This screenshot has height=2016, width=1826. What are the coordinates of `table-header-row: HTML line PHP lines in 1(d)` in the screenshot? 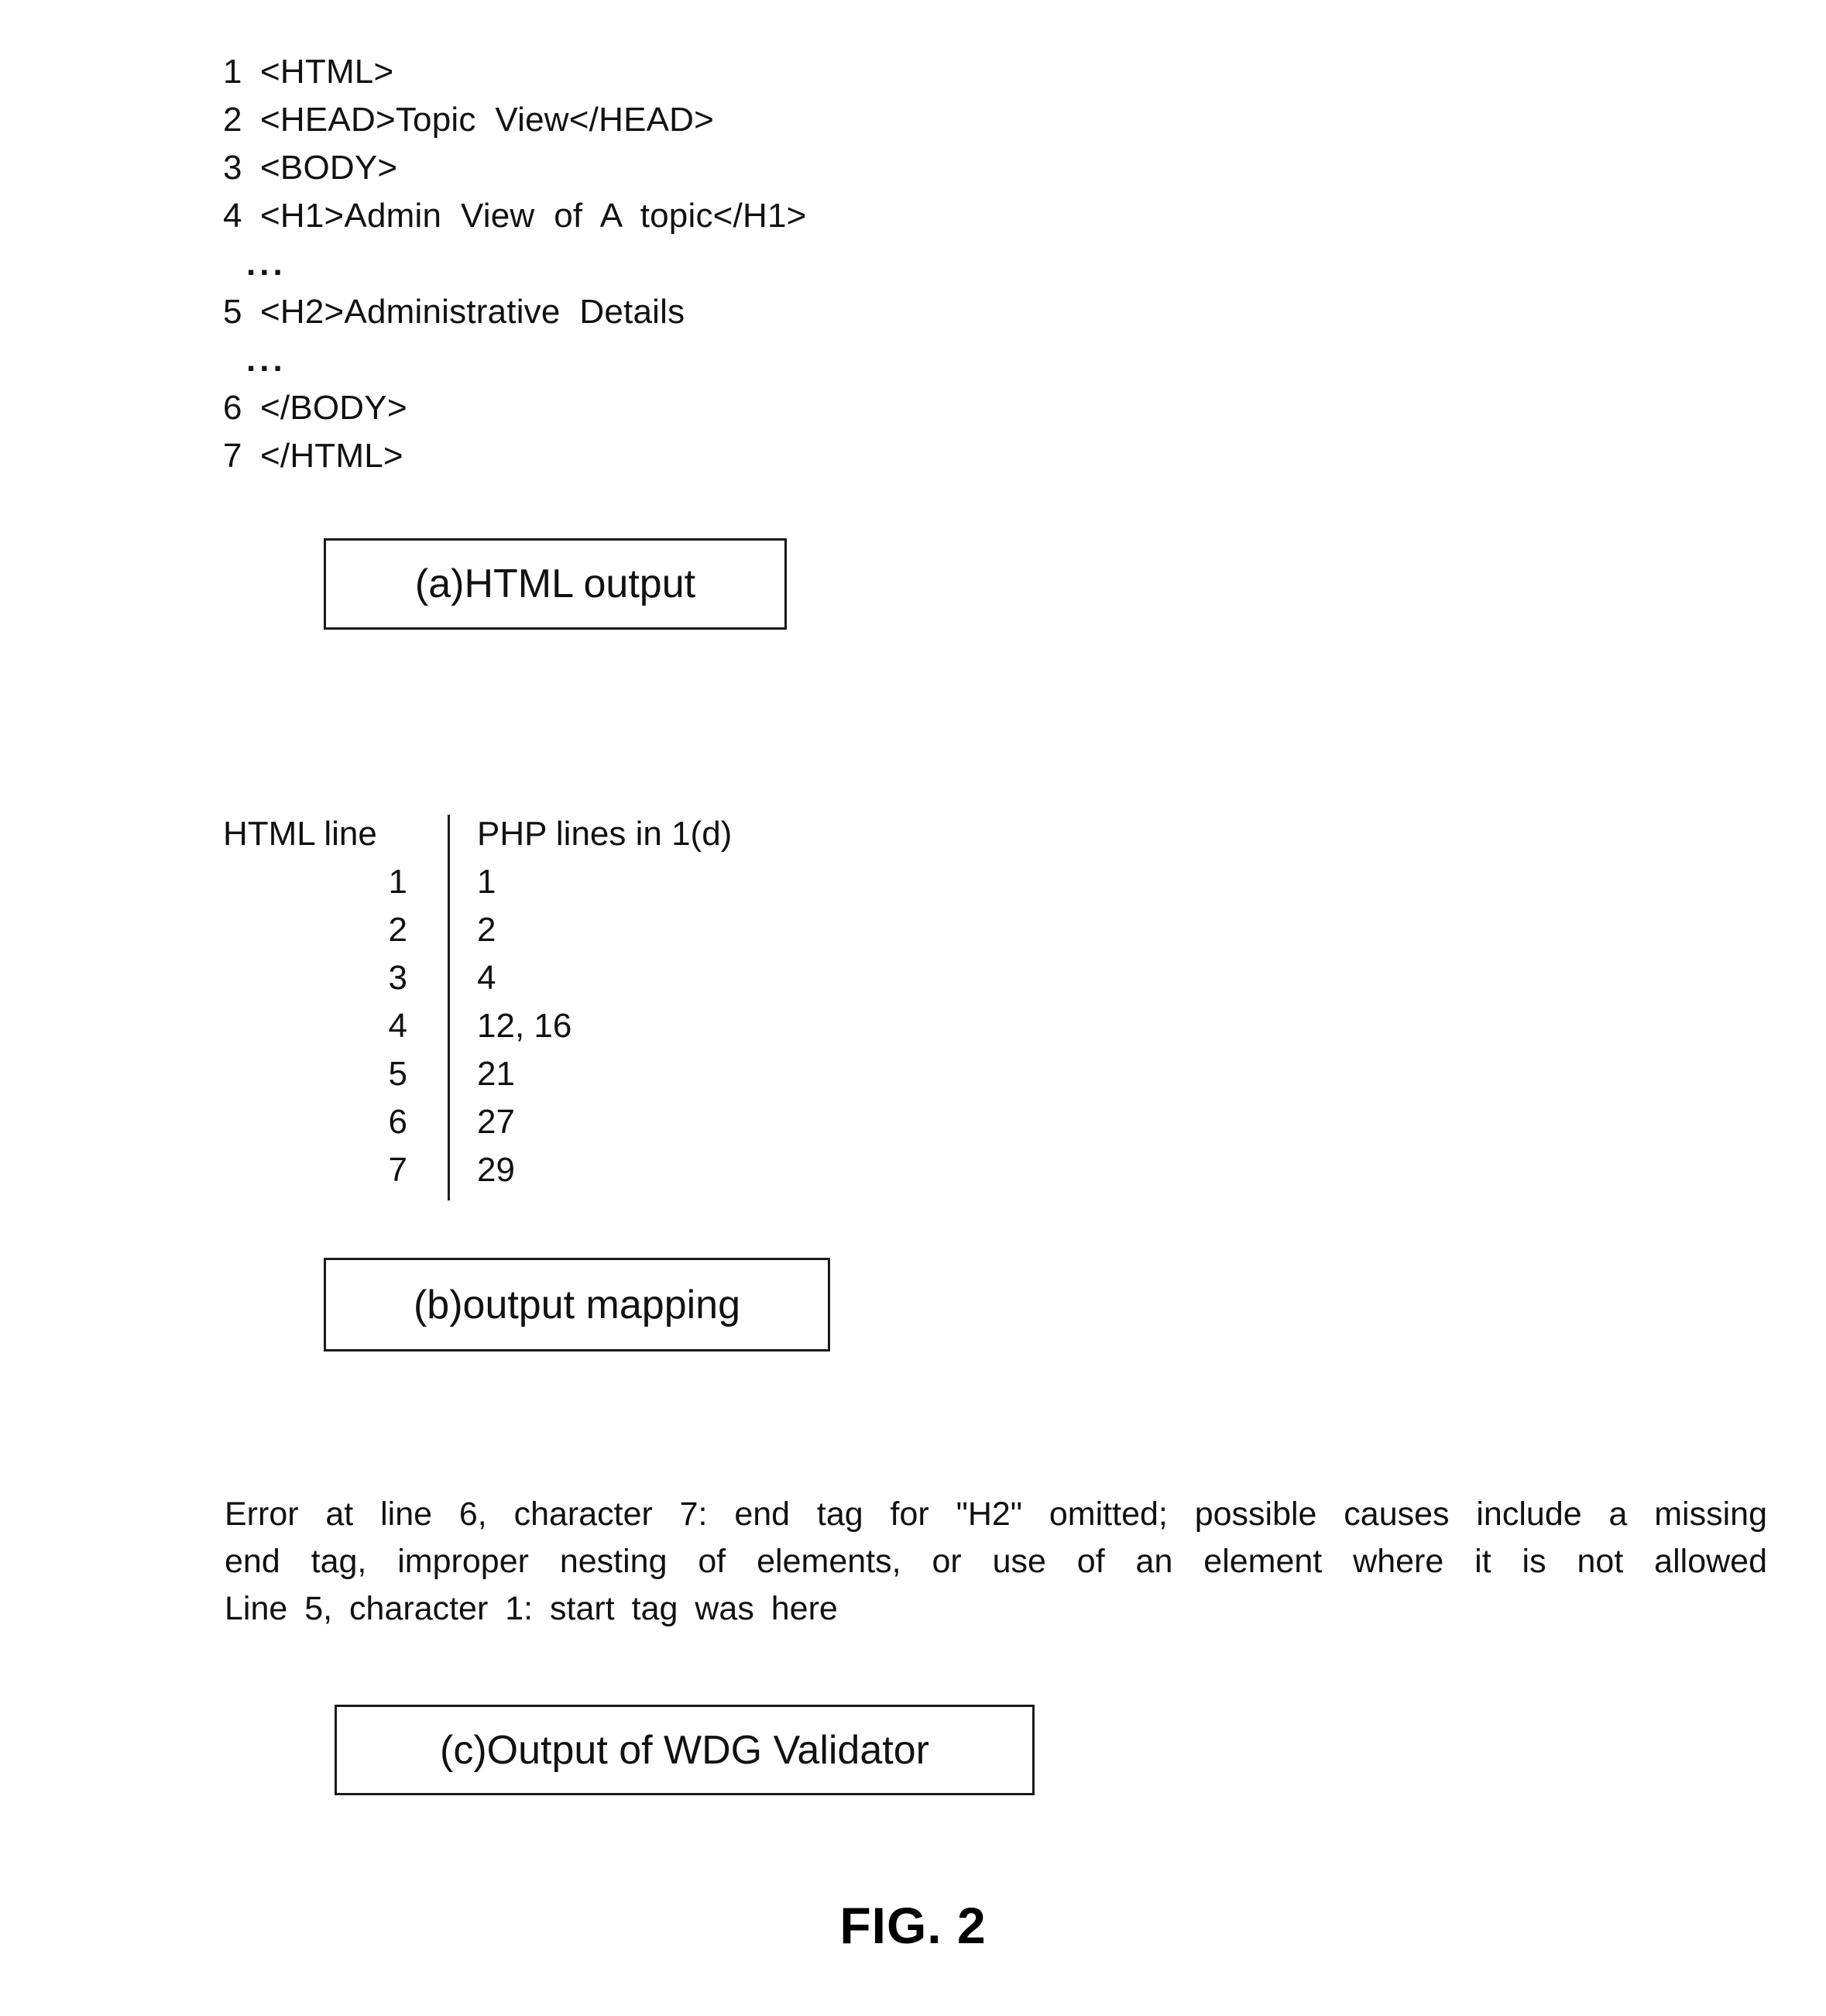 It's located at (571, 834).